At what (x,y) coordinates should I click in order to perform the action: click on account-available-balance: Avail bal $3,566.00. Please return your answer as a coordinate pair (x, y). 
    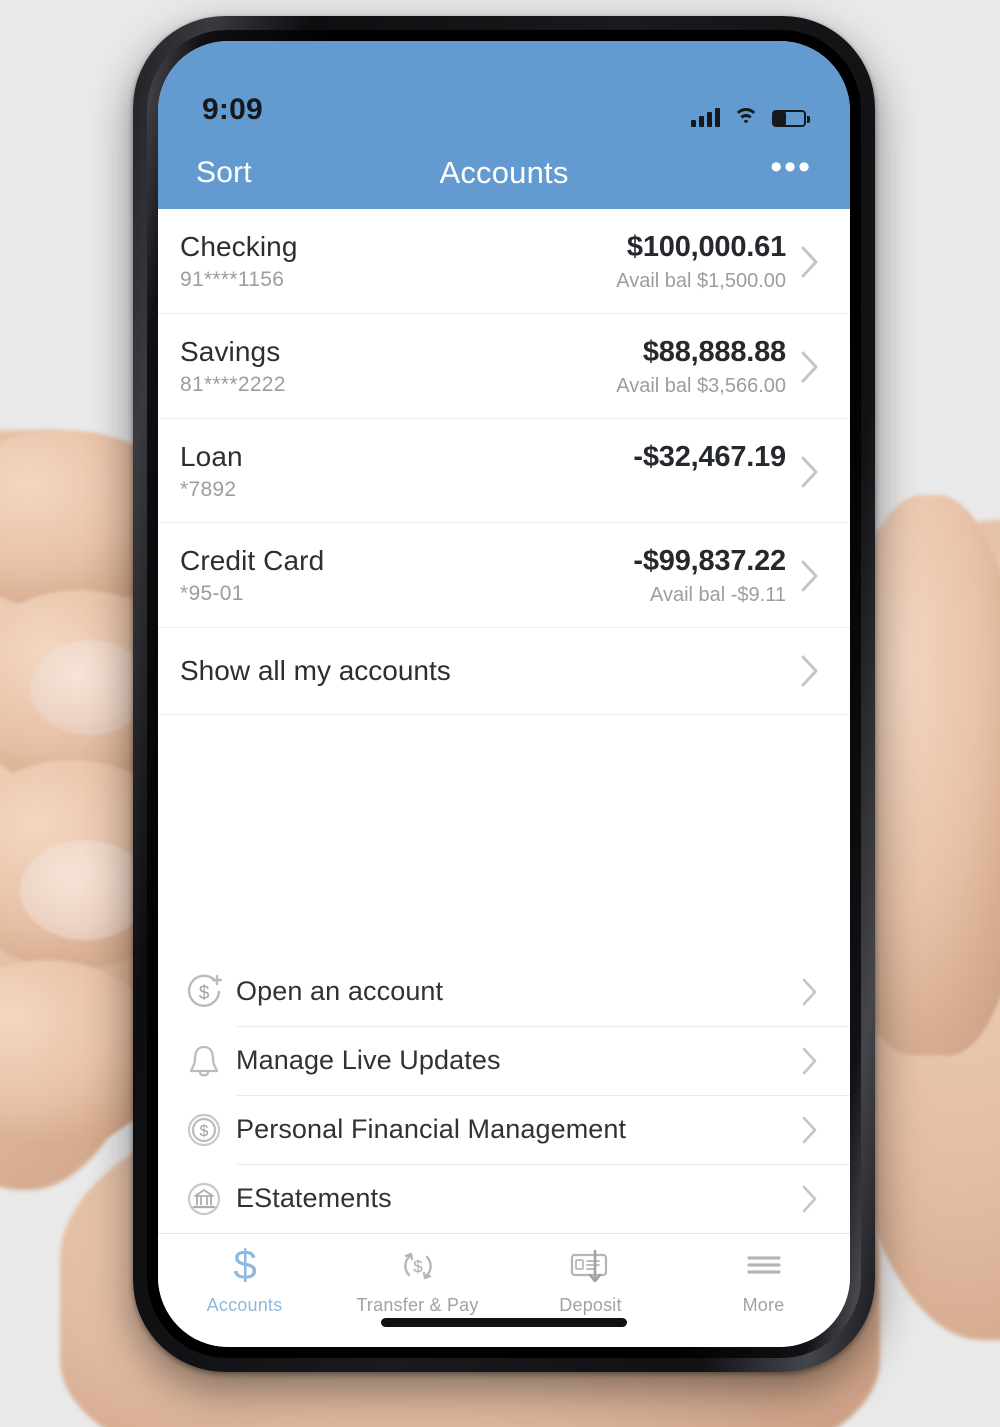
    Looking at the image, I should click on (701, 386).